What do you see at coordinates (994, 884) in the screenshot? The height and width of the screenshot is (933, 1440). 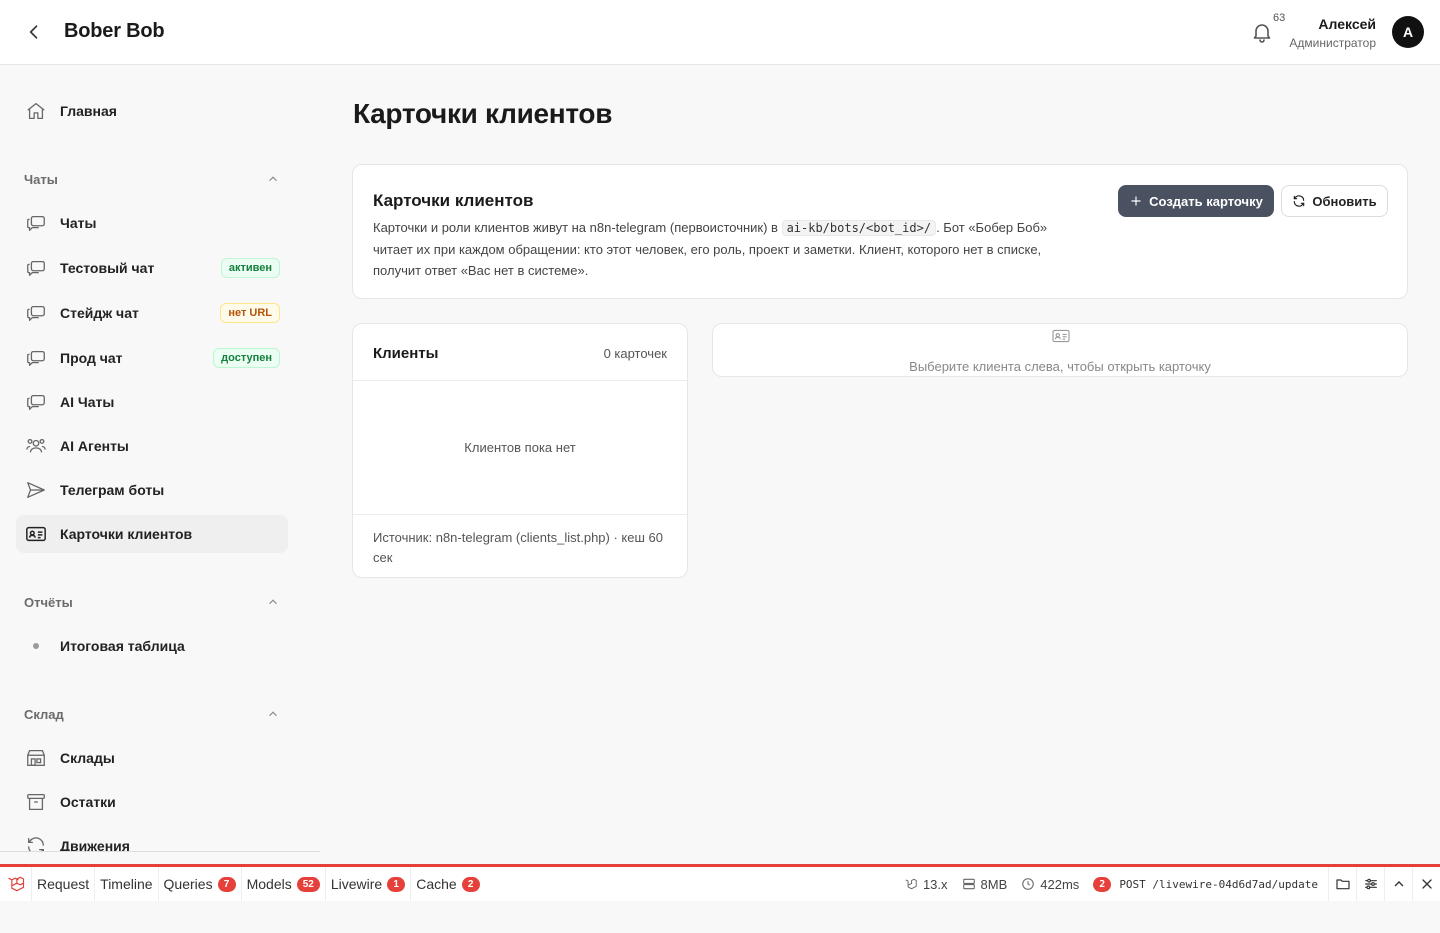 I see `stat-value: 8MB` at bounding box center [994, 884].